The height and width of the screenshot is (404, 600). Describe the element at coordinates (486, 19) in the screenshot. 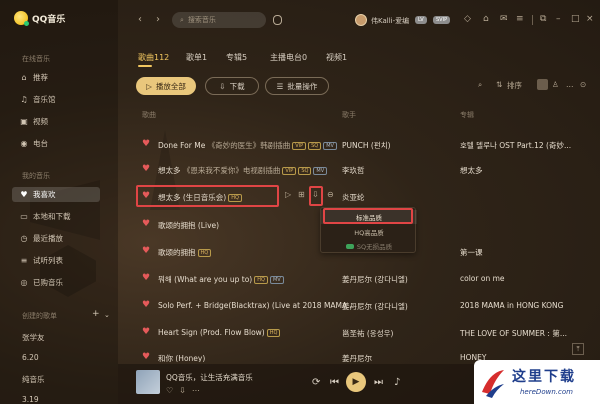

I see `skin-shirt-icon: ⌂` at that location.